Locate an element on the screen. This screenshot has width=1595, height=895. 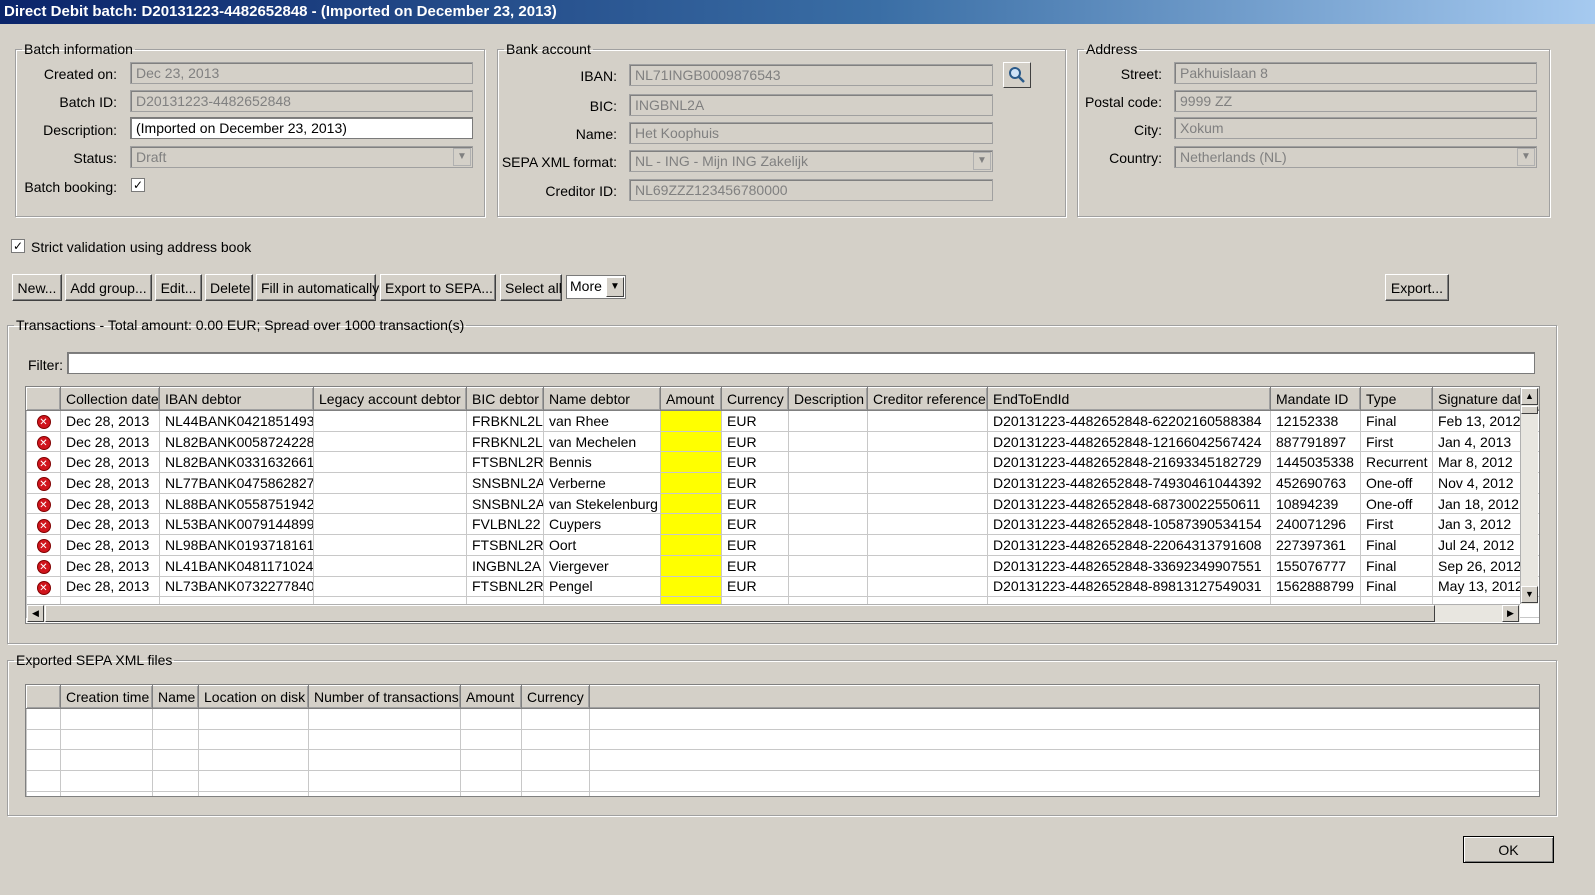
table-cell: D20131223-4482652848-21693345182729 is located at coordinates (1129, 462).